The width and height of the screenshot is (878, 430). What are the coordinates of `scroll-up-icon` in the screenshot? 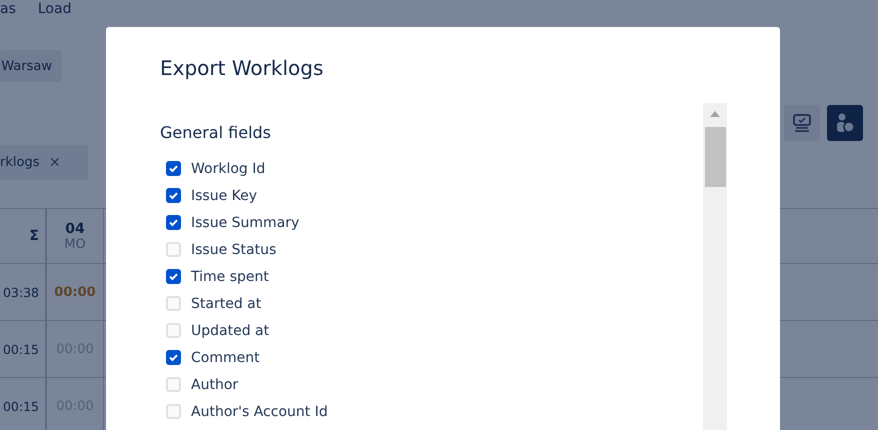 It's located at (715, 114).